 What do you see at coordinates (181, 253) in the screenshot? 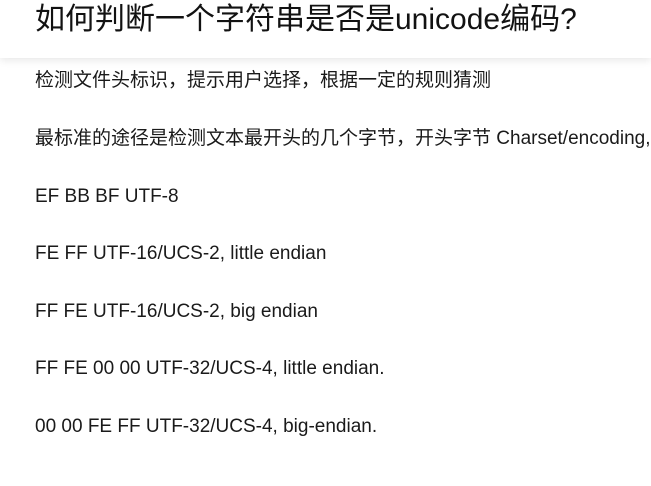
I see `bom-row-utf16-le: FE FF UTF-16/UCS-2, little endian` at bounding box center [181, 253].